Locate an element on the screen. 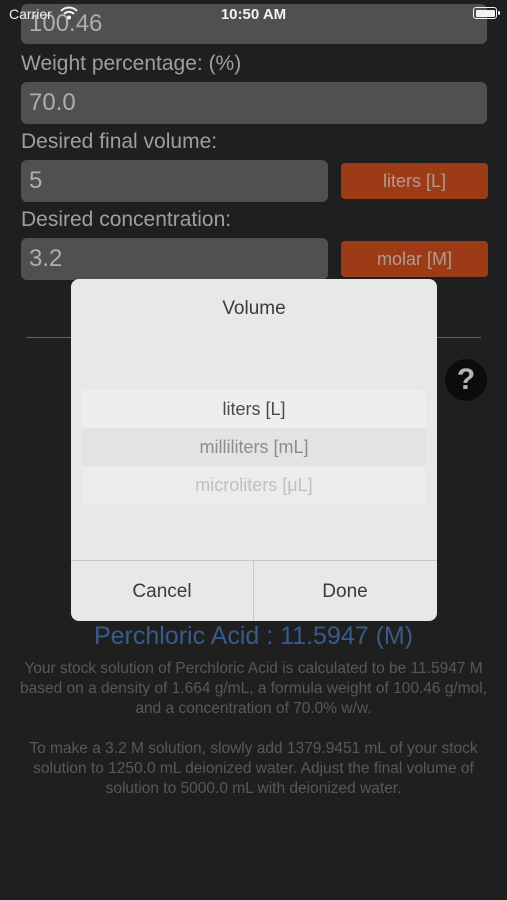 This screenshot has width=507, height=900. dialog-separator is located at coordinates (254, 560).